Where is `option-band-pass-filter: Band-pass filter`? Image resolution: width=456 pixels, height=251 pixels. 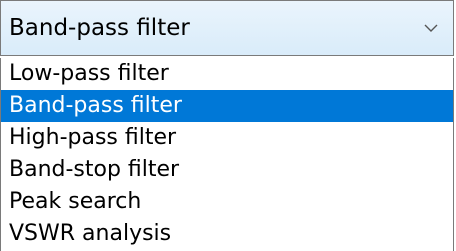
option-band-pass-filter: Band-pass filter is located at coordinates (227, 106).